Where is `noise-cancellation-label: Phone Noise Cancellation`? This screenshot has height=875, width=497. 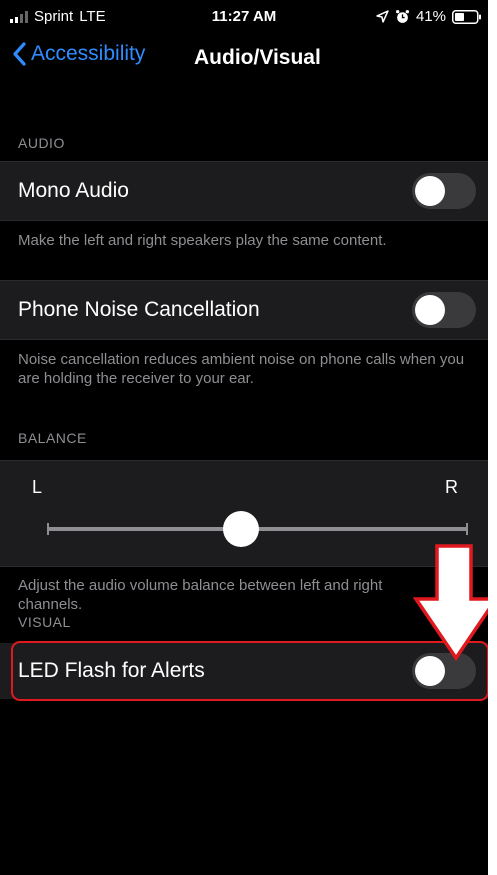 noise-cancellation-label: Phone Noise Cancellation is located at coordinates (139, 309).